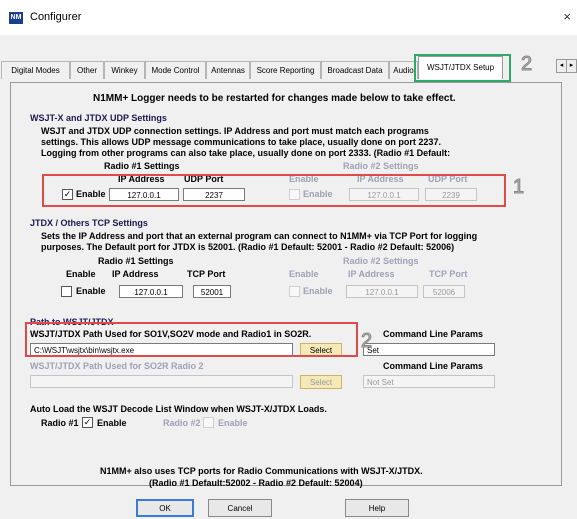  What do you see at coordinates (60, 423) in the screenshot?
I see `autoload-radio1-label: Radio #1` at bounding box center [60, 423].